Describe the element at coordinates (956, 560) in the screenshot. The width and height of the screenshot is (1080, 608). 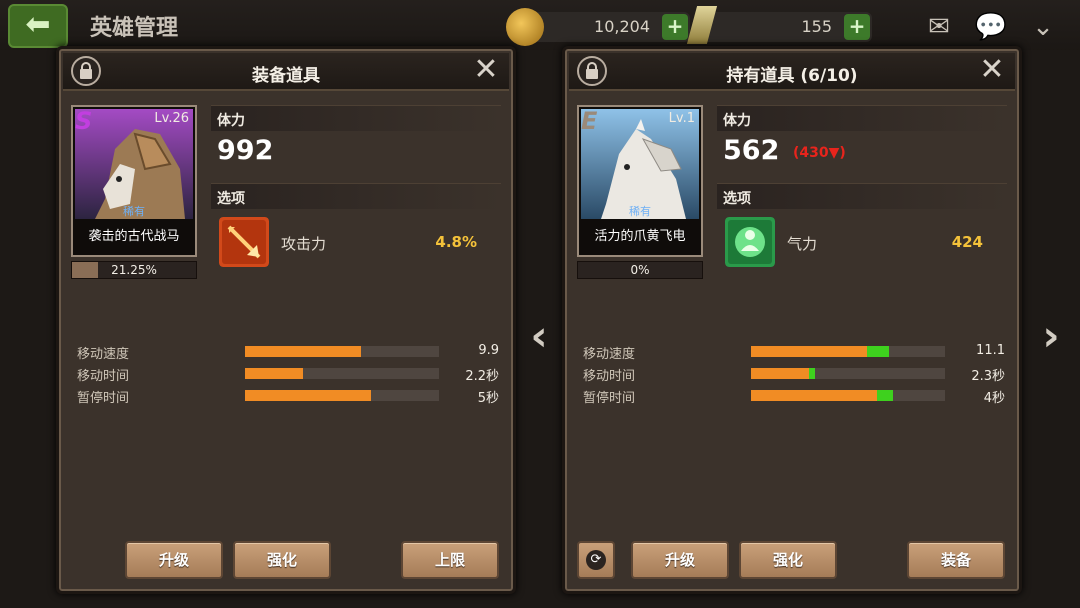
I see `equip-button: 装备` at that location.